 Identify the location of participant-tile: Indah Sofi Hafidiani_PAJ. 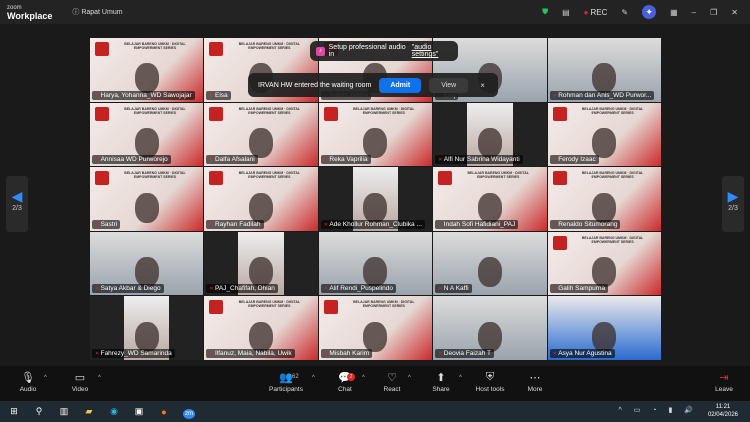
(490, 199).